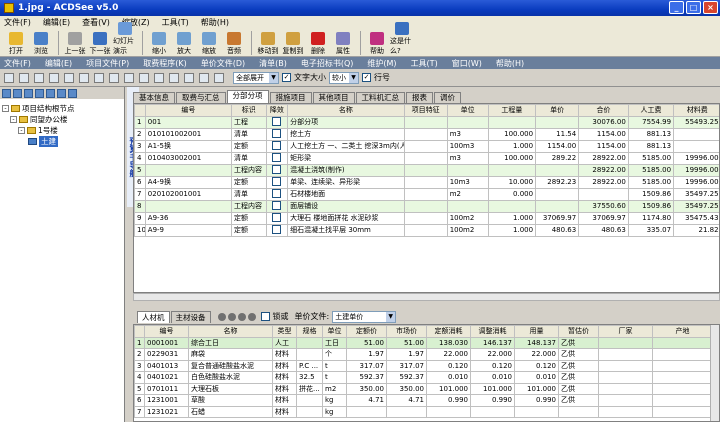 The image size is (720, 422). What do you see at coordinates (256, 77) in the screenshot?
I see `expand-combo: 全部展开 ▼` at bounding box center [256, 77].